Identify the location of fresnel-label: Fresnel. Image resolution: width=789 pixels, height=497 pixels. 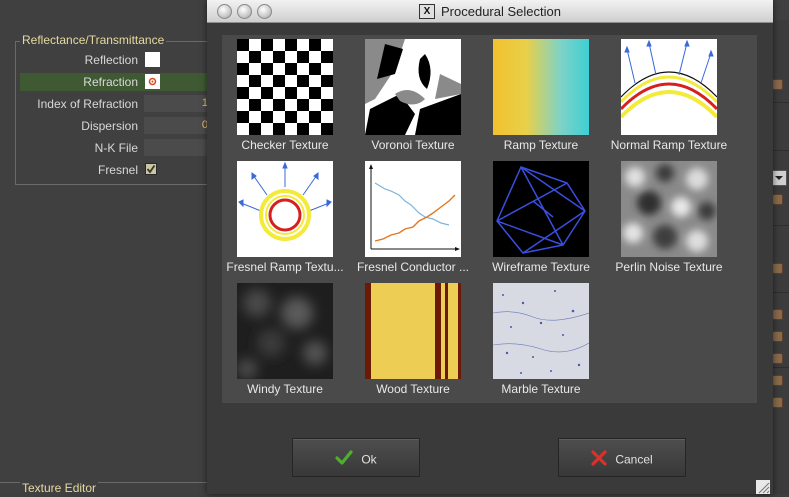
(117, 170).